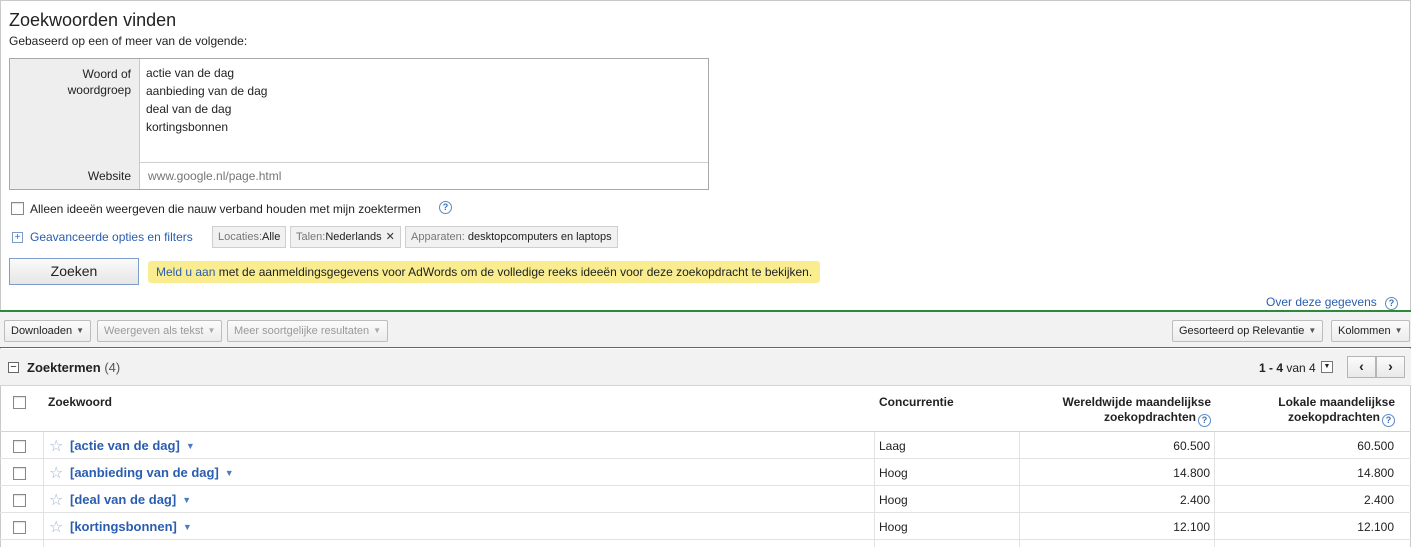 The image size is (1411, 547). I want to click on about-data-link: Over deze gegevens, so click(1321, 302).